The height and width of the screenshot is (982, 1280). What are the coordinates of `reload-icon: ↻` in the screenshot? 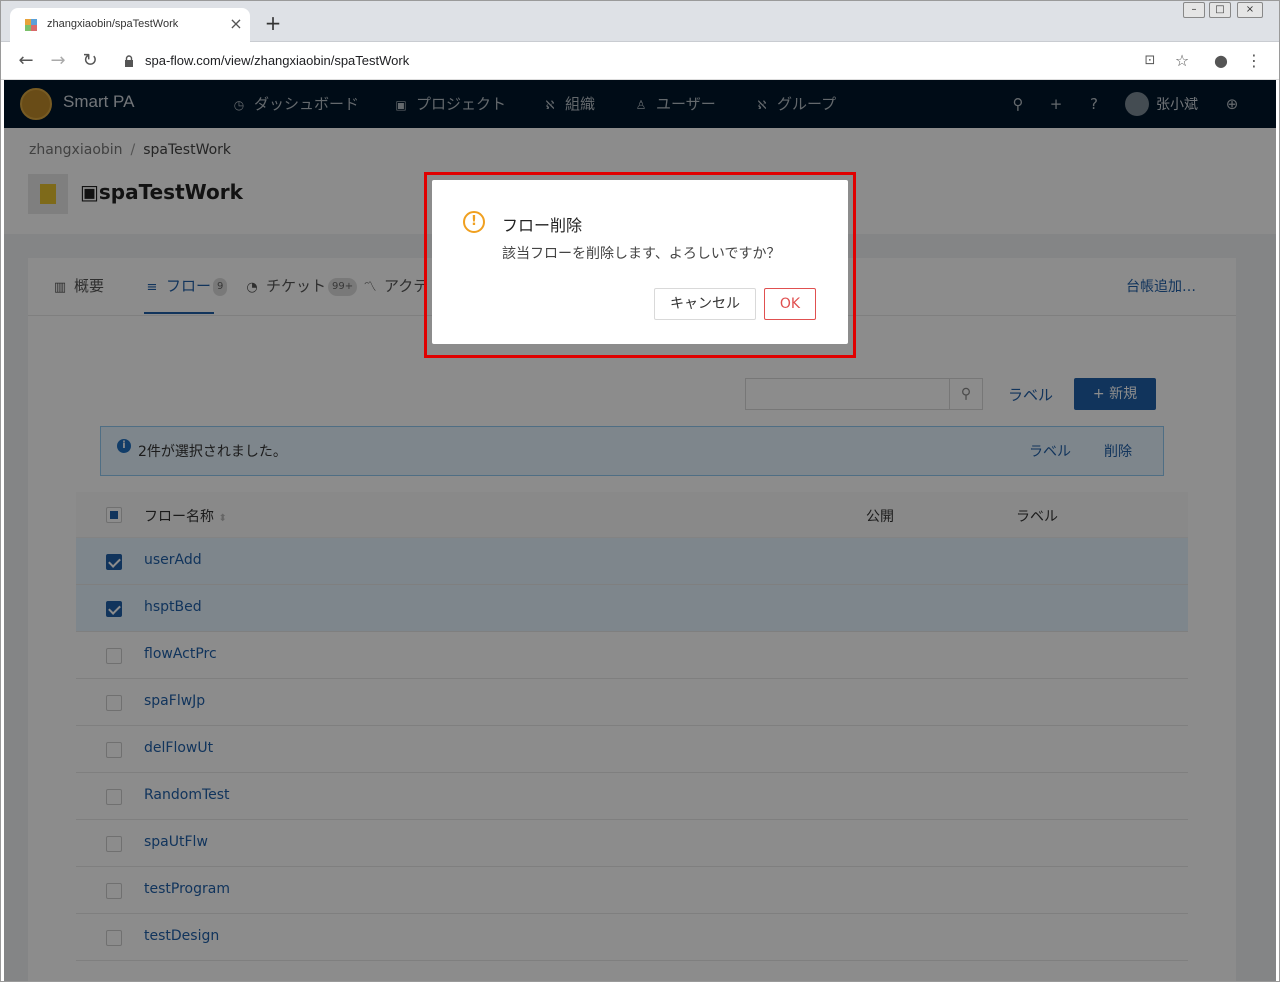 It's located at (90, 61).